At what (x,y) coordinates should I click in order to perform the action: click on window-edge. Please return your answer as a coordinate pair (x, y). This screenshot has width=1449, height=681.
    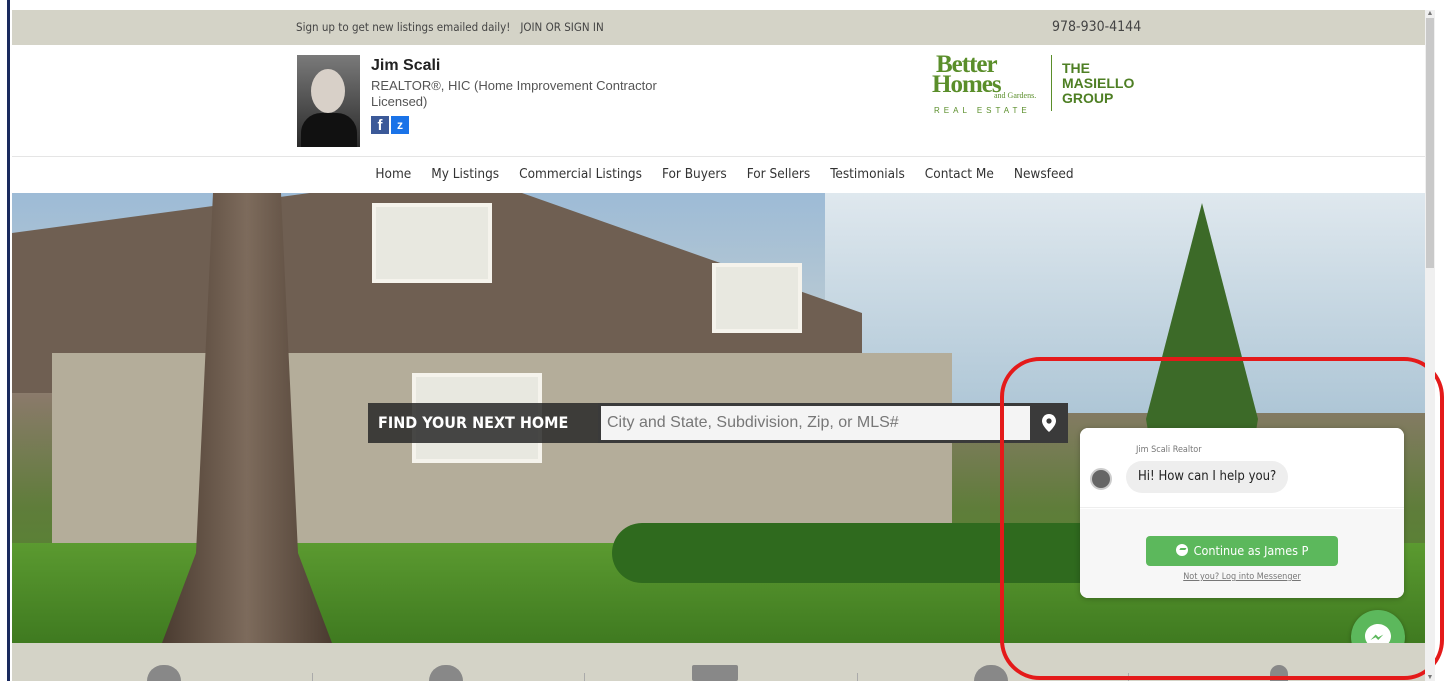
    Looking at the image, I should click on (5, 340).